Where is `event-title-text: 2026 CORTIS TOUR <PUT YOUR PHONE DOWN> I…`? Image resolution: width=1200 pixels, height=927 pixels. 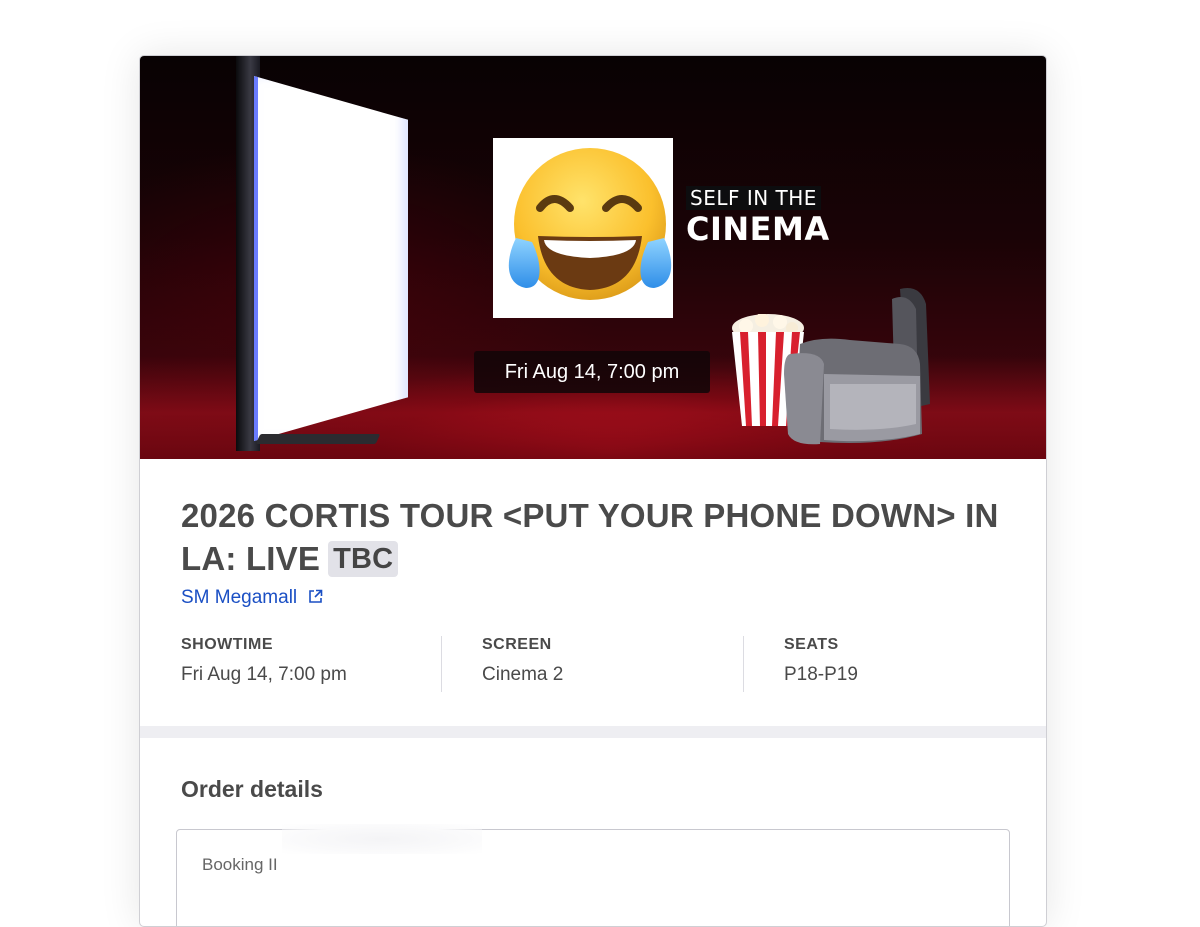 event-title-text: 2026 CORTIS TOUR <PUT YOUR PHONE DOWN> I… is located at coordinates (590, 537).